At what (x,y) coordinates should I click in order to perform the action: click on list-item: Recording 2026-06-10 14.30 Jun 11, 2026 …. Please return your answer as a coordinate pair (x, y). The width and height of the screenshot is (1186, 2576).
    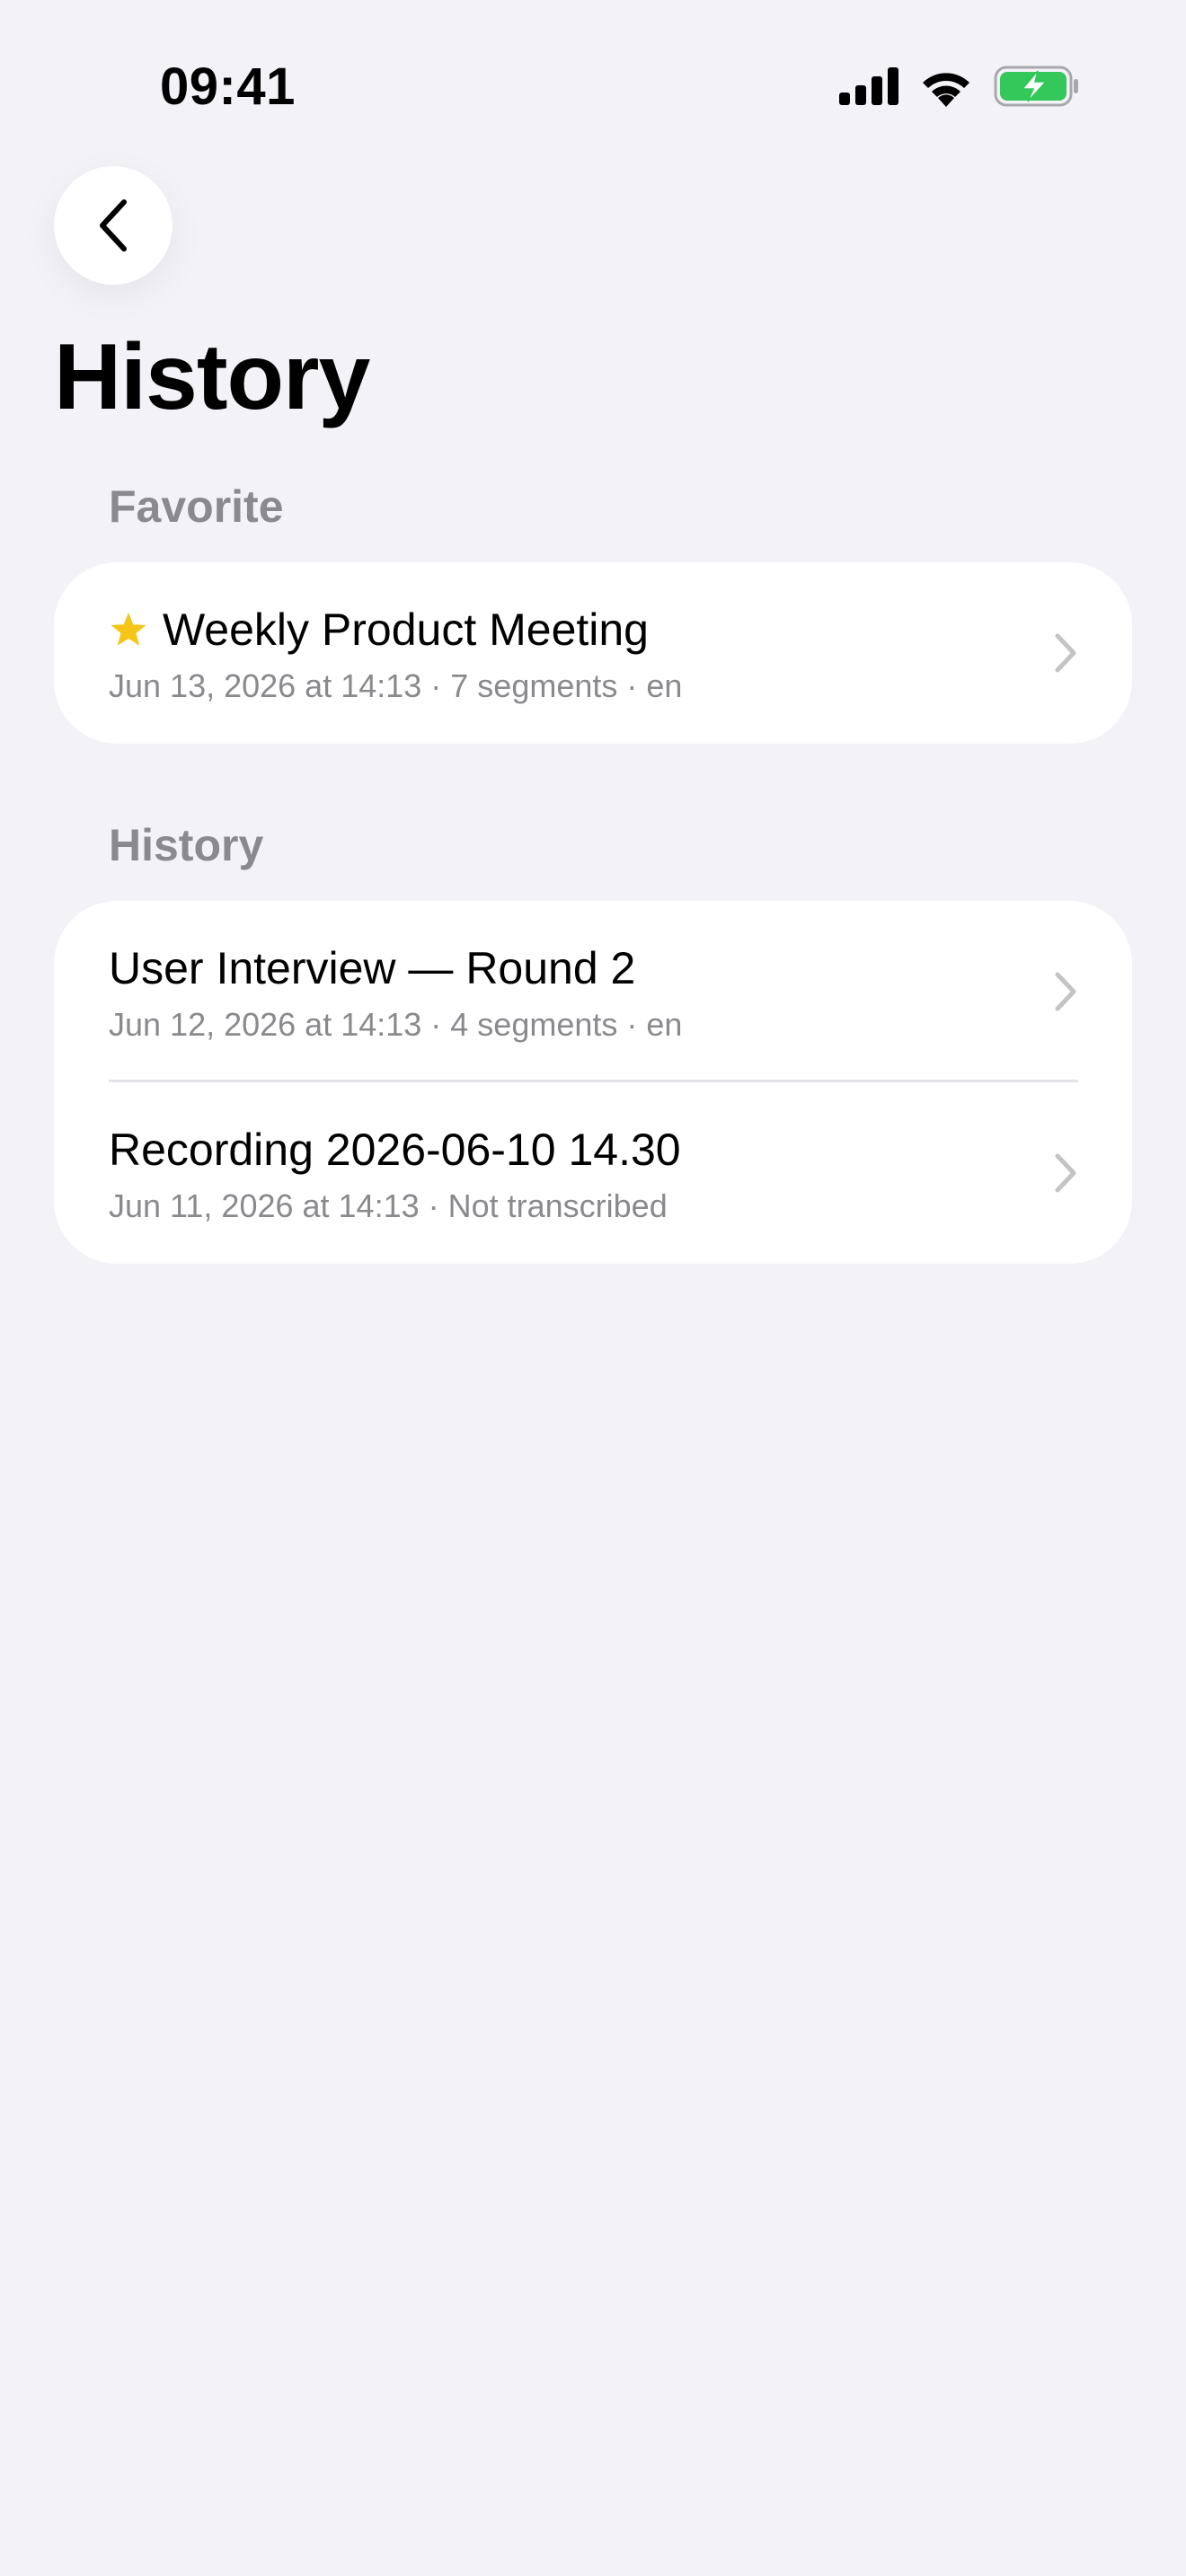
    Looking at the image, I should click on (593, 1173).